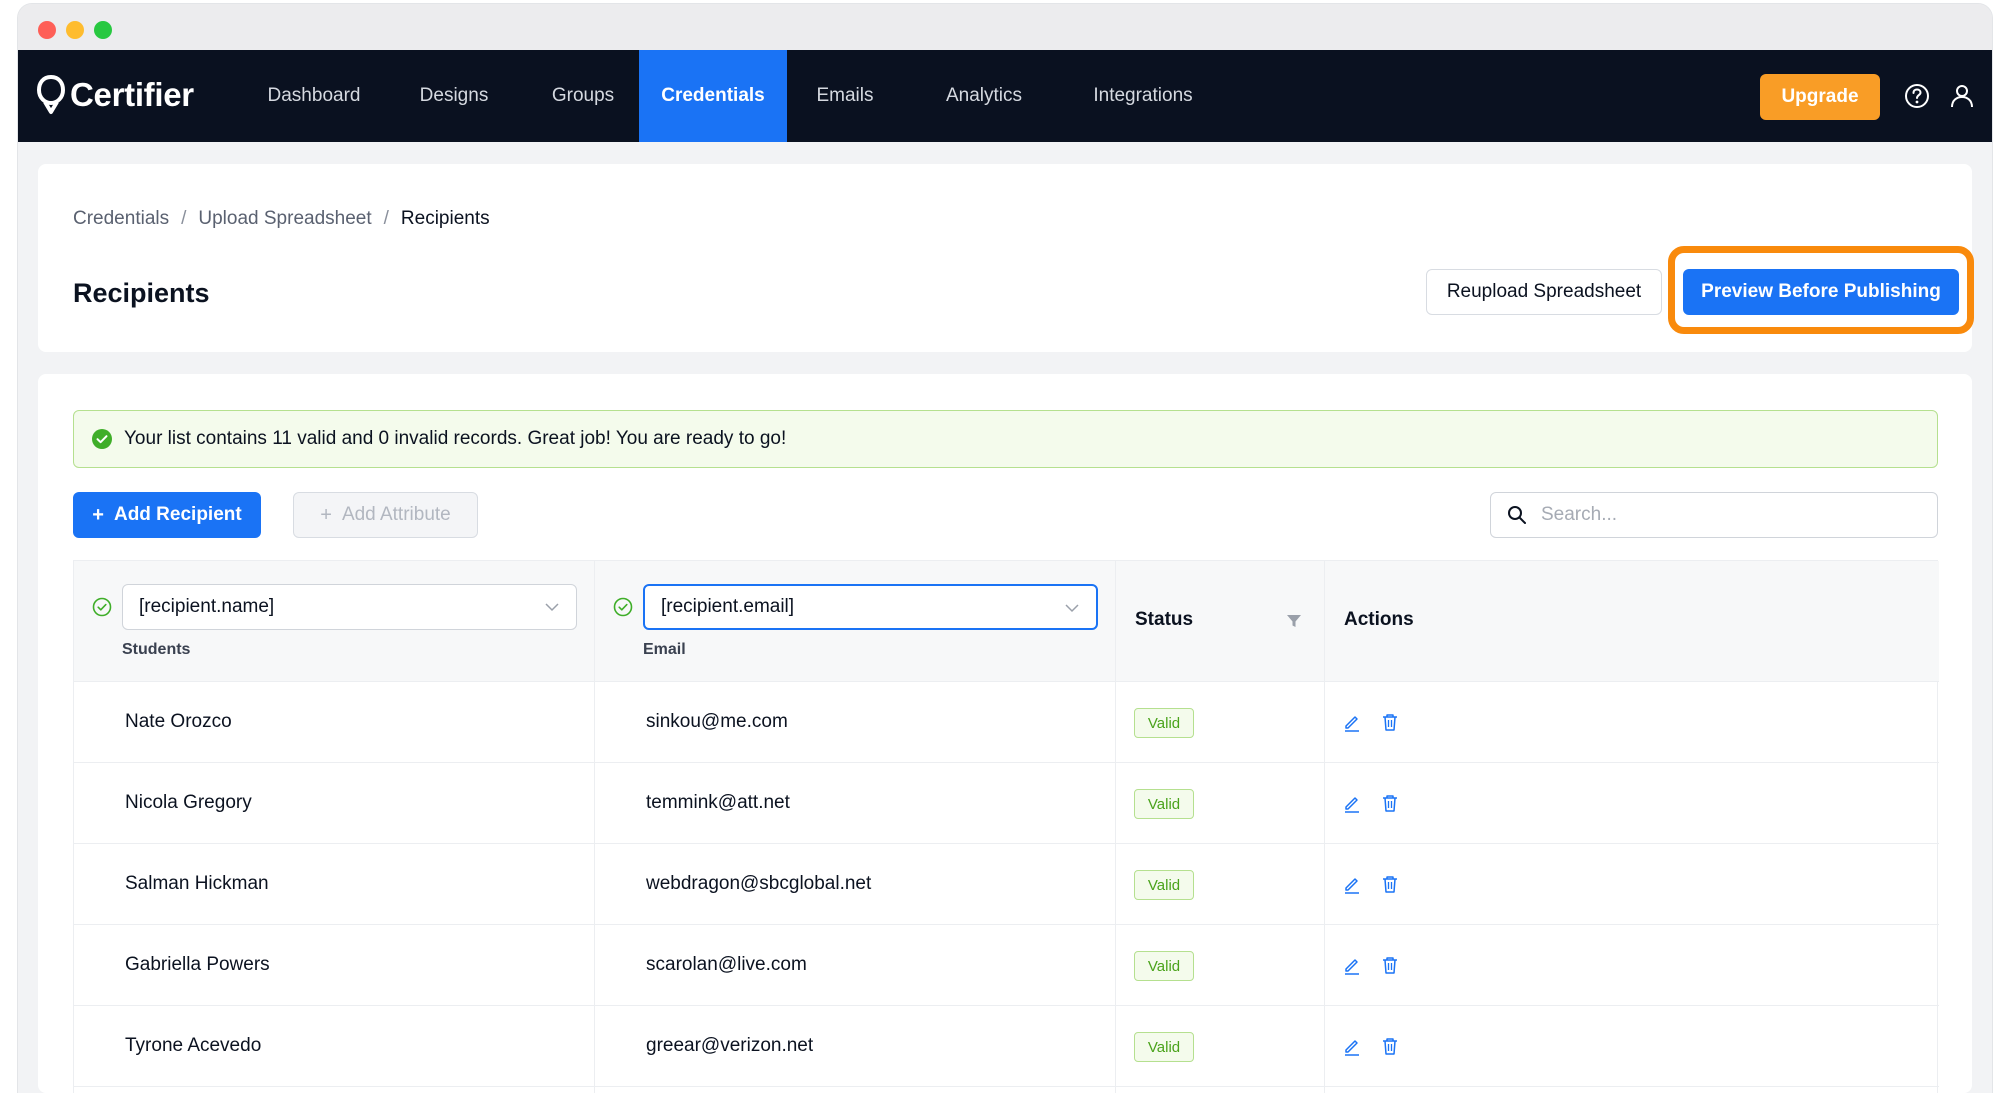 This screenshot has height=1093, width=1999. What do you see at coordinates (102, 439) in the screenshot?
I see `check-circle-icon` at bounding box center [102, 439].